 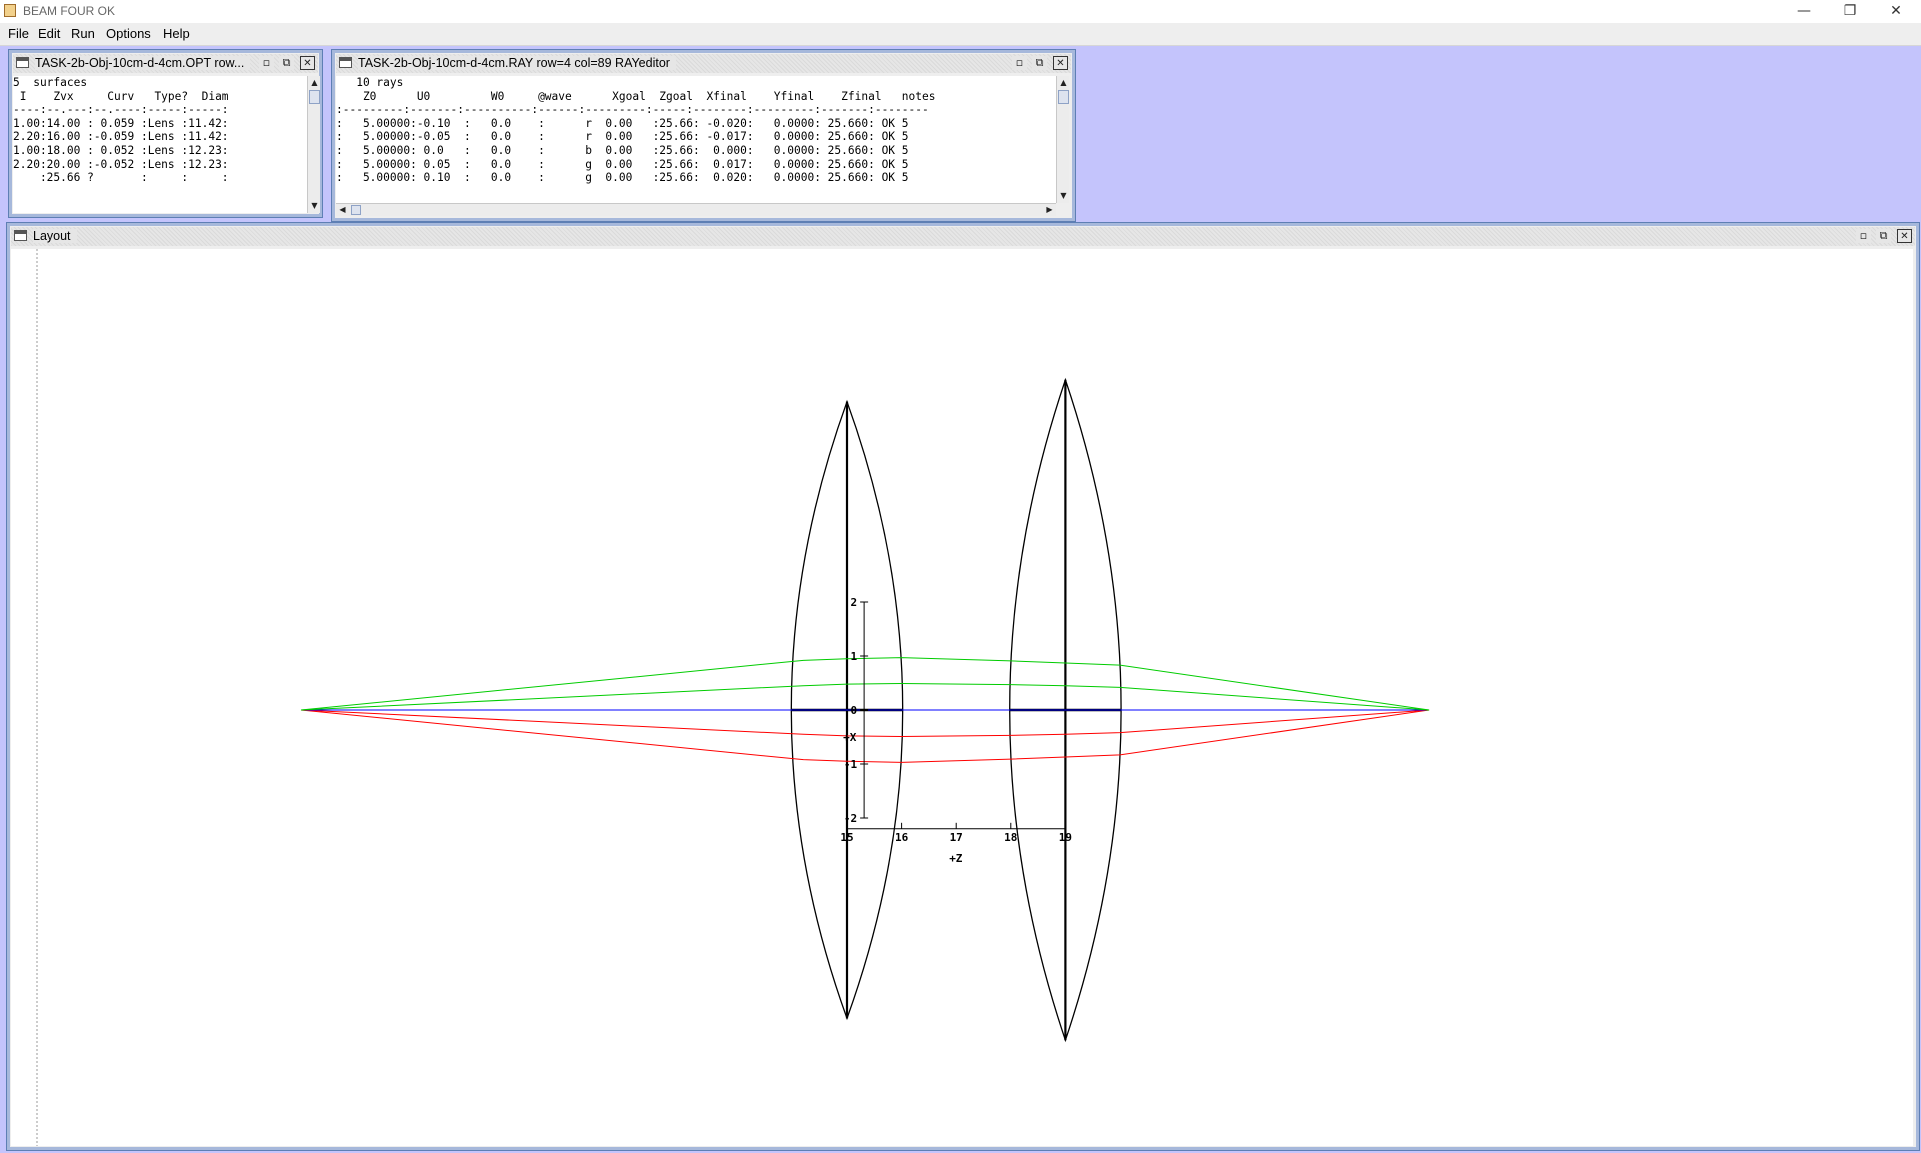 I want to click on ray-1-r, so click(x=865, y=723).